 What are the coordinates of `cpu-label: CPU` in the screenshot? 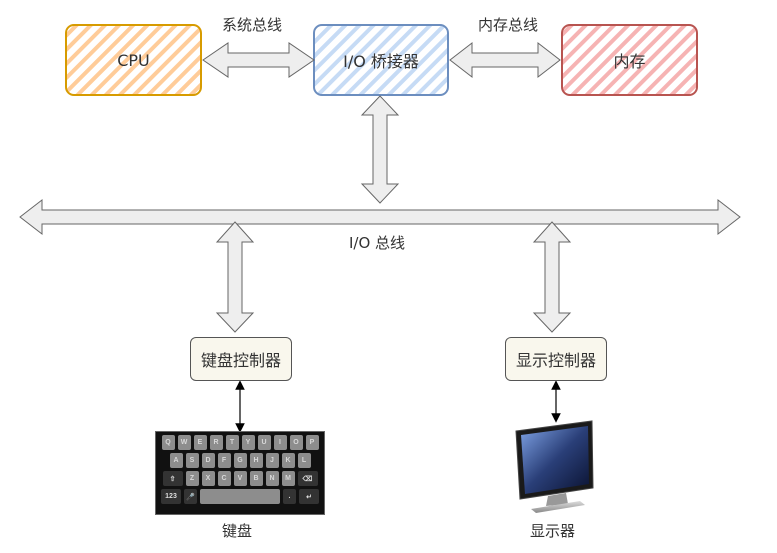 It's located at (133, 60).